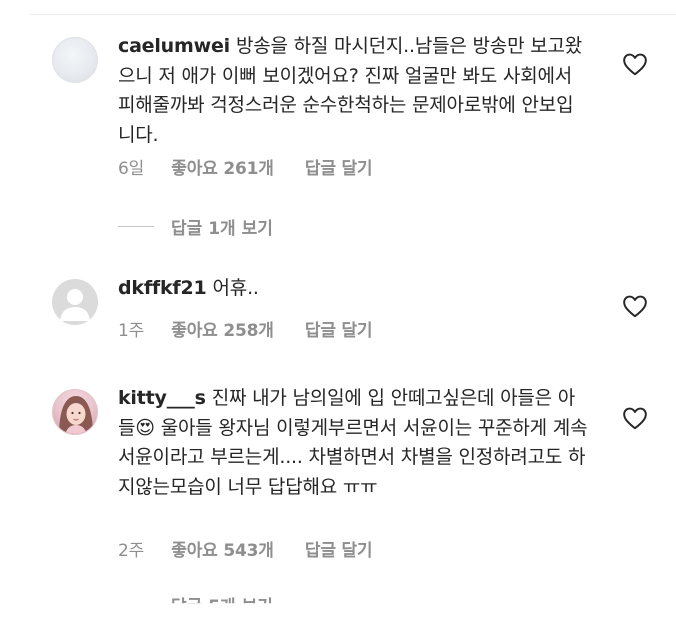 The height and width of the screenshot is (617, 676). What do you see at coordinates (174, 46) in the screenshot?
I see `comment-username: caelumwei` at bounding box center [174, 46].